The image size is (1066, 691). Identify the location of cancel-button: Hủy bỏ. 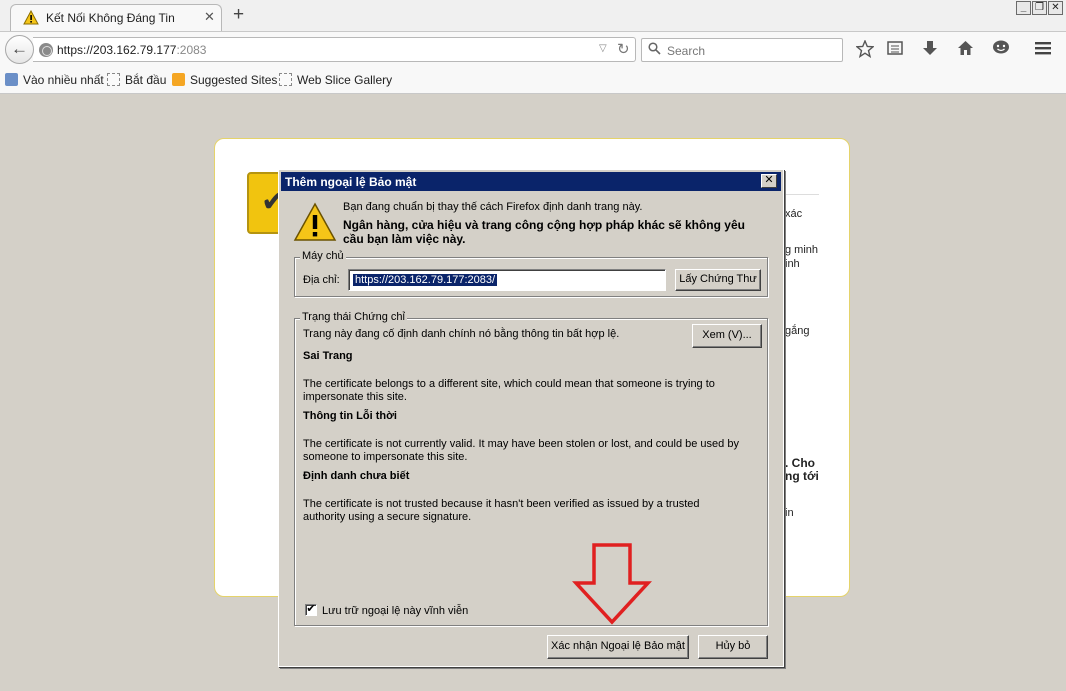
(733, 647).